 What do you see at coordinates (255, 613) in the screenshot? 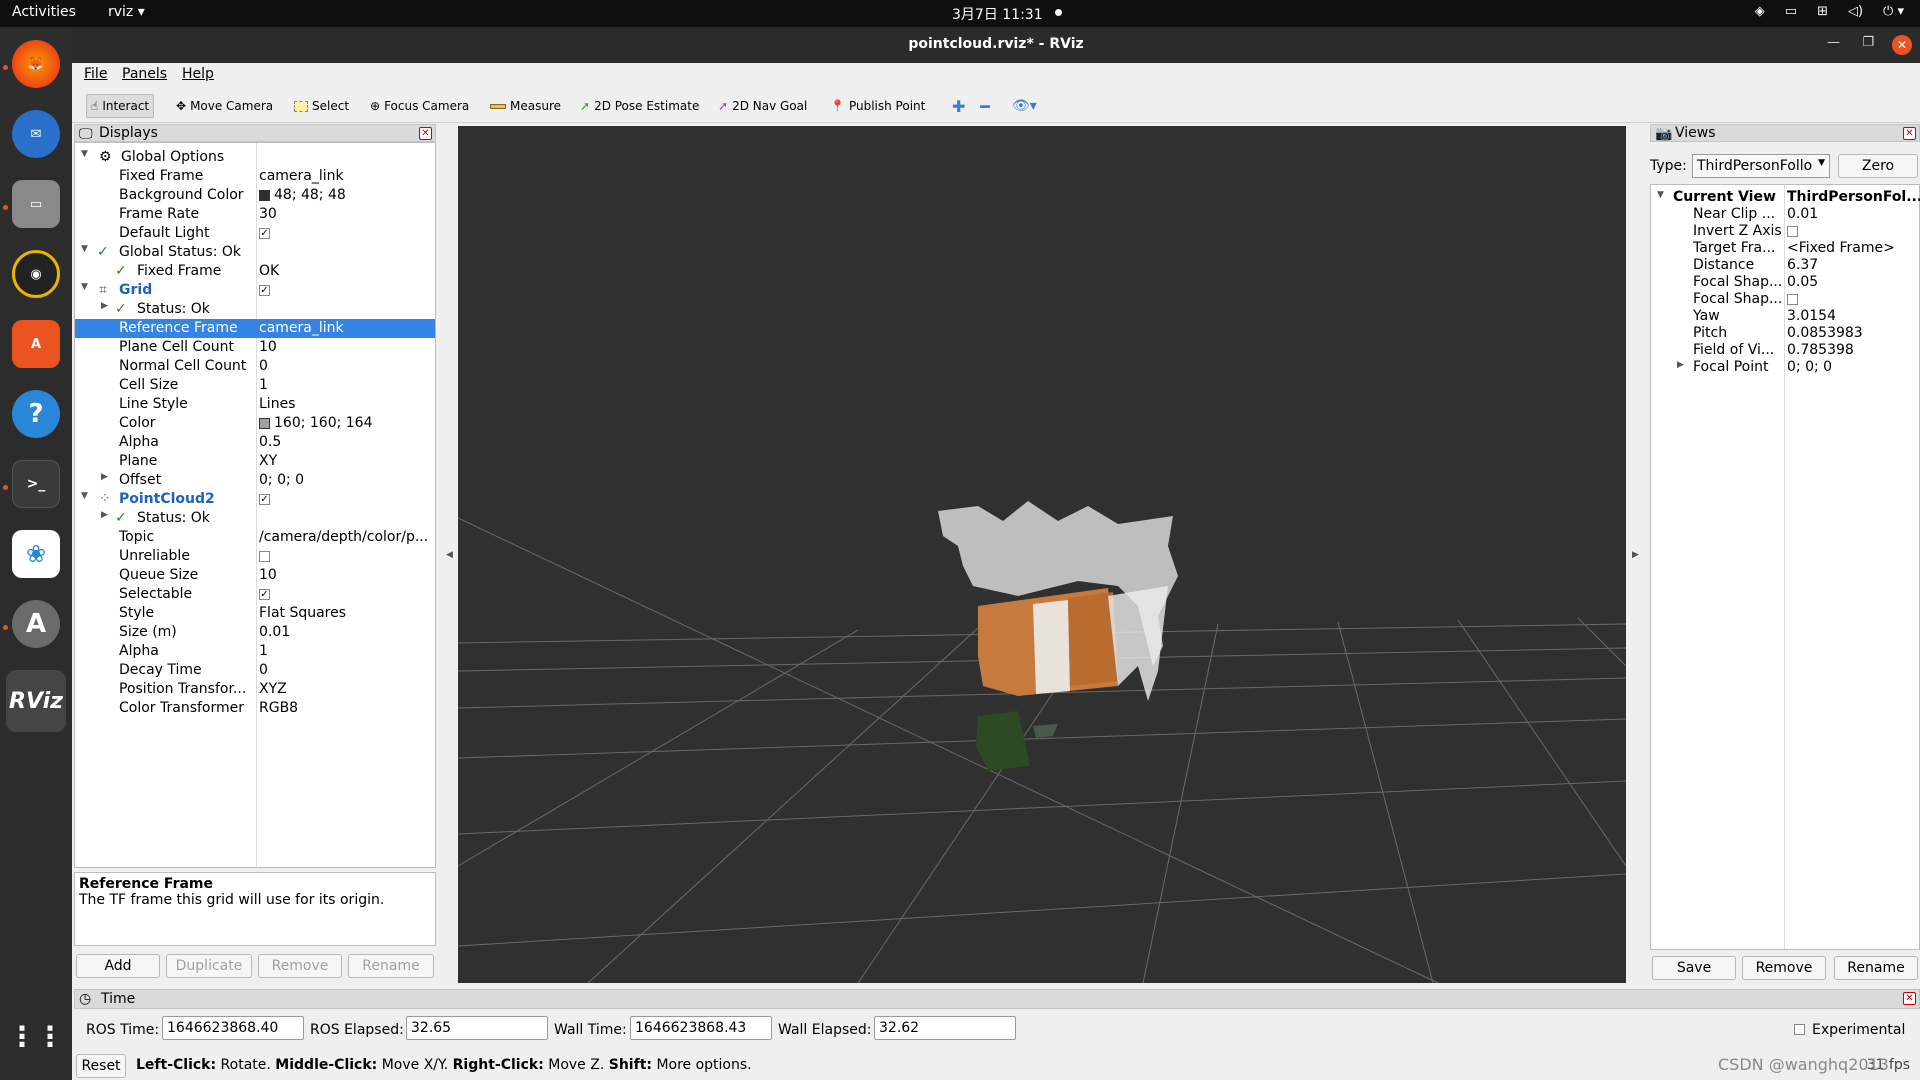
I see `tree-row: Style Flat Squares` at bounding box center [255, 613].